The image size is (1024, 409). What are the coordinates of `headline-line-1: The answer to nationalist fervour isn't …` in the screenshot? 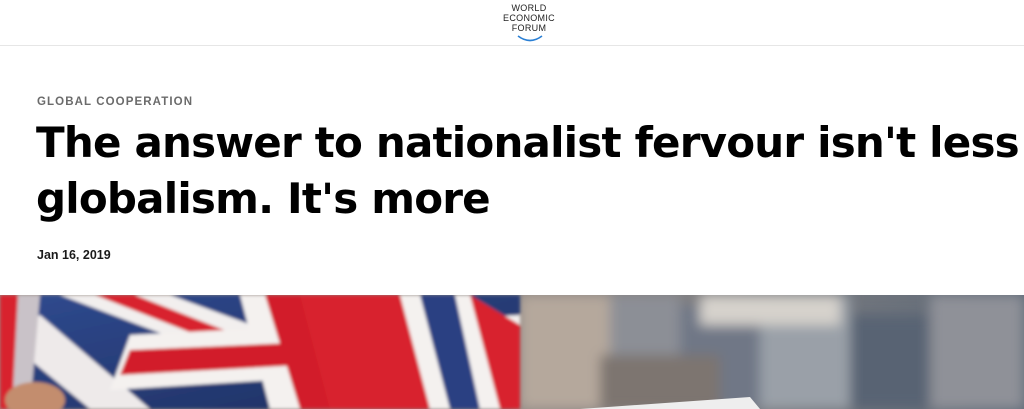 It's located at (528, 142).